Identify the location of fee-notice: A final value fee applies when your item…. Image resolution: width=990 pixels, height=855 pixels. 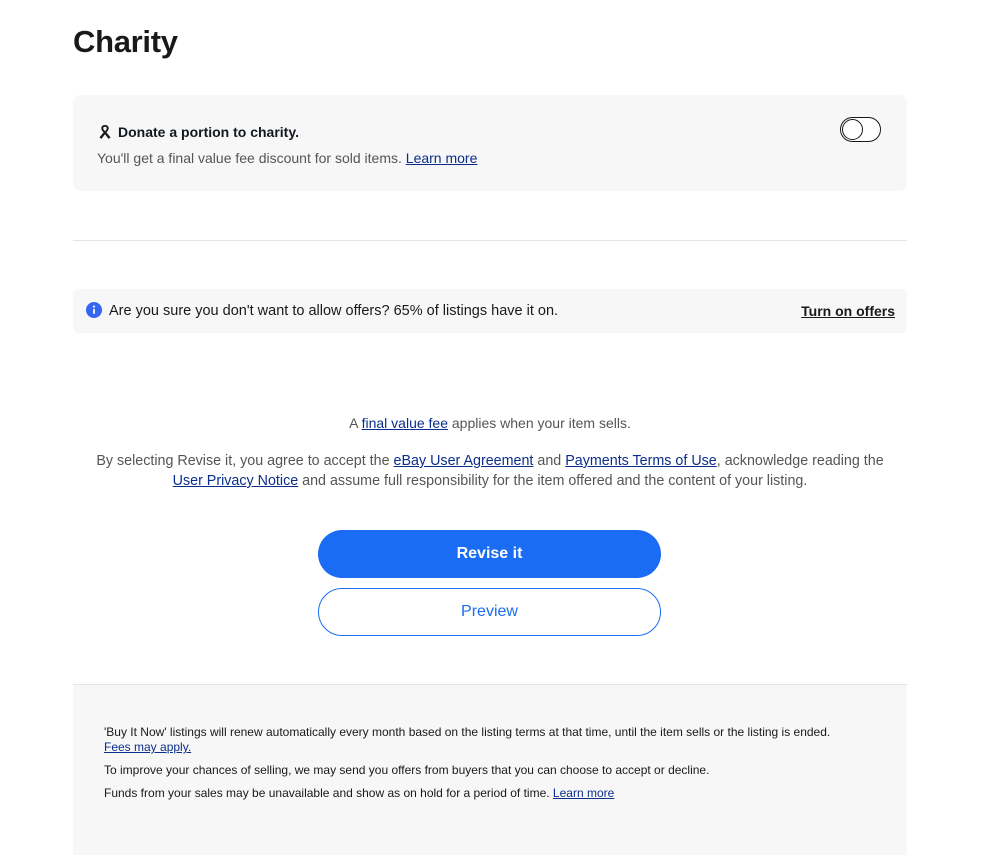
(490, 423).